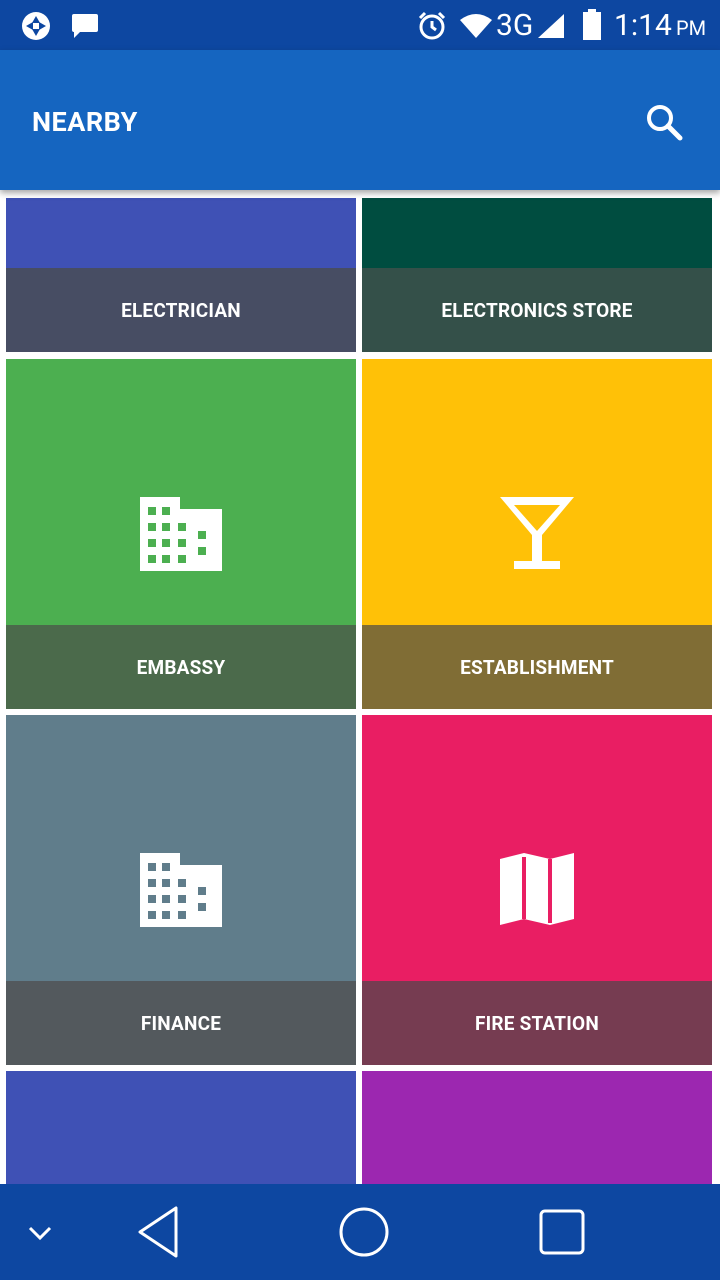 This screenshot has width=720, height=1280. I want to click on back-button, so click(160, 1232).